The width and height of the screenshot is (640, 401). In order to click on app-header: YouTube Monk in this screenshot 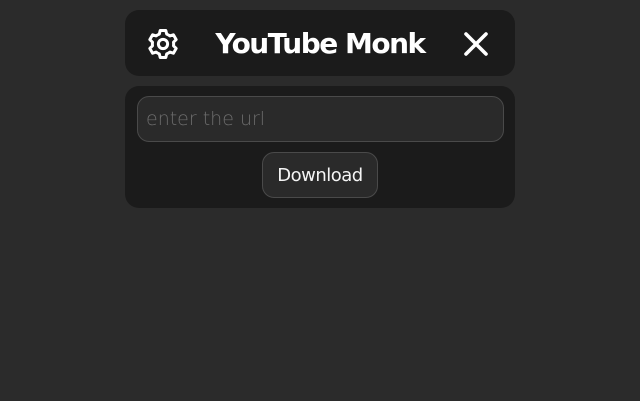, I will do `click(320, 43)`.